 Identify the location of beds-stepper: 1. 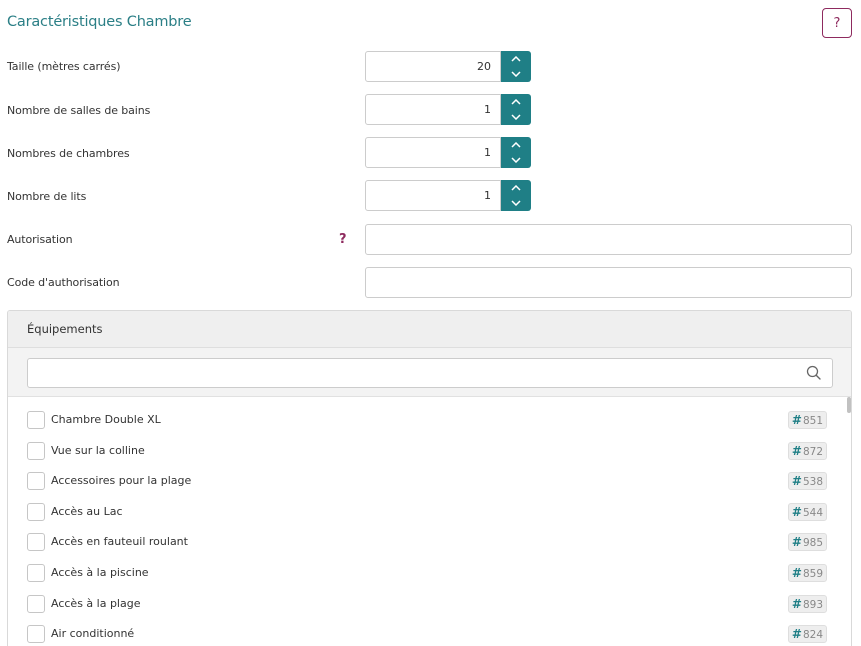
(448, 195).